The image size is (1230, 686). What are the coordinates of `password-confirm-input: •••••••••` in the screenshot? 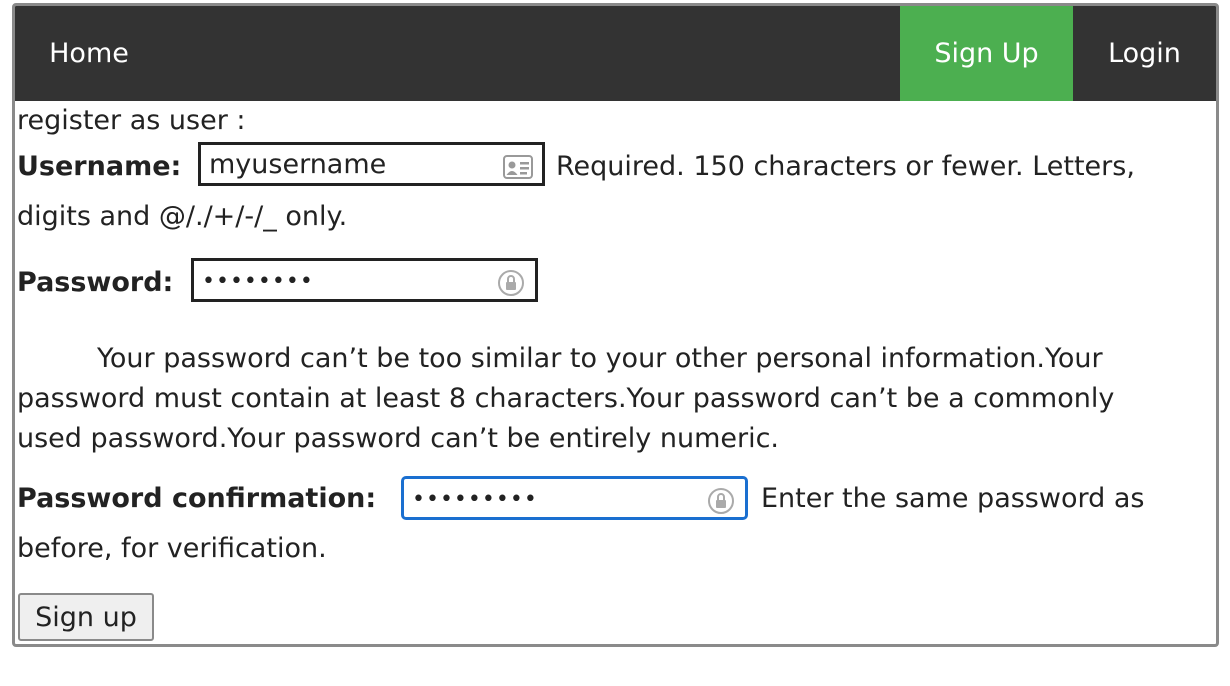 It's located at (574, 498).